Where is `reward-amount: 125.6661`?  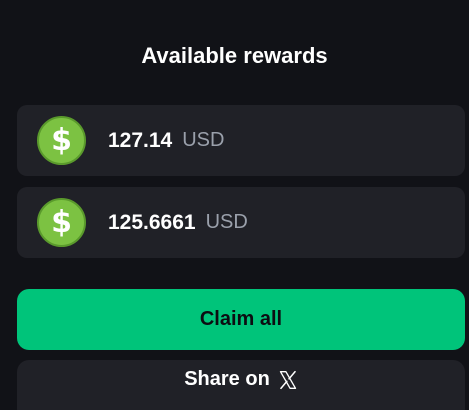
reward-amount: 125.6661 is located at coordinates (152, 222).